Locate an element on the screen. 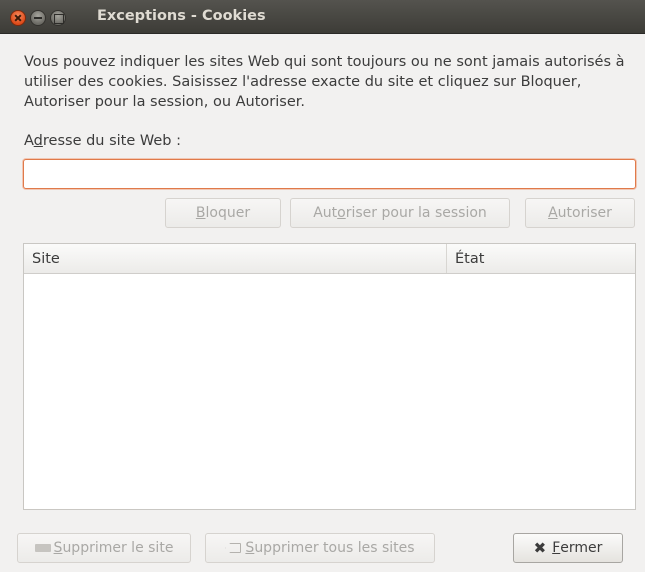 This screenshot has height=572, width=645. close-icon: ✖ is located at coordinates (540, 548).